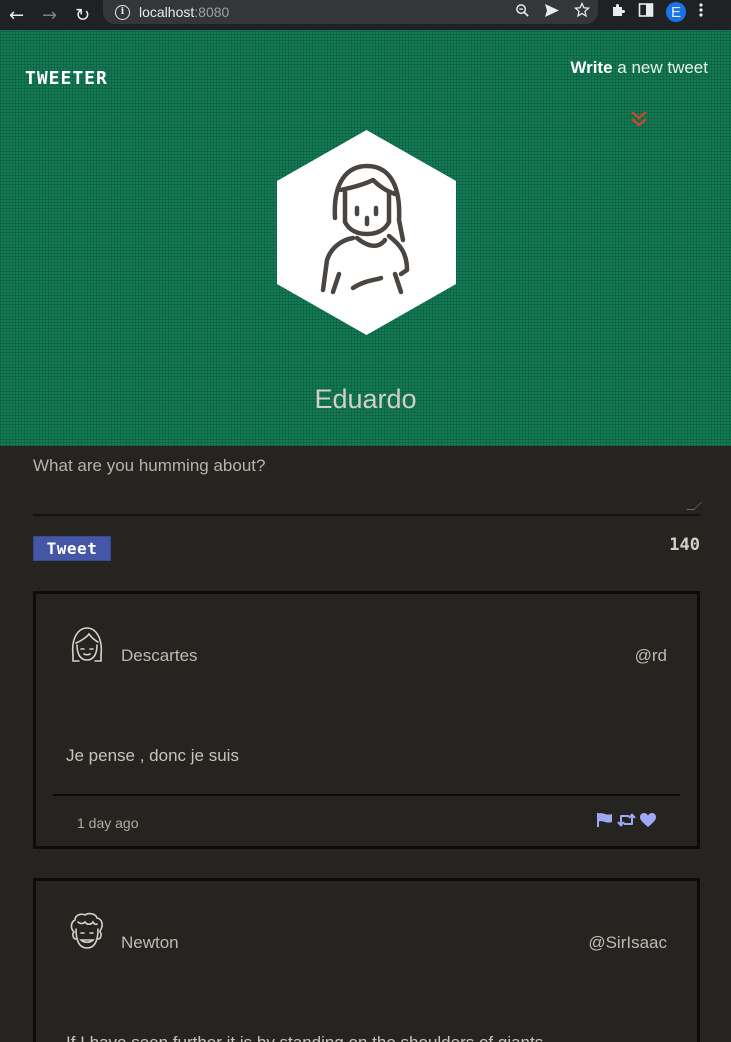 Image resolution: width=731 pixels, height=1042 pixels. Describe the element at coordinates (350, 12) in the screenshot. I see `address-bar: i localhost:8080` at that location.